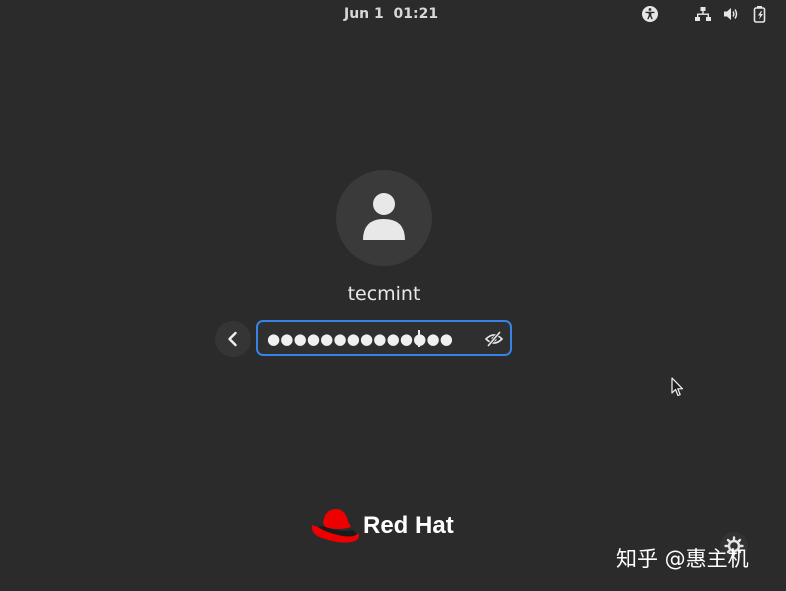  Describe the element at coordinates (760, 14) in the screenshot. I see `battery-charging-icon` at that location.